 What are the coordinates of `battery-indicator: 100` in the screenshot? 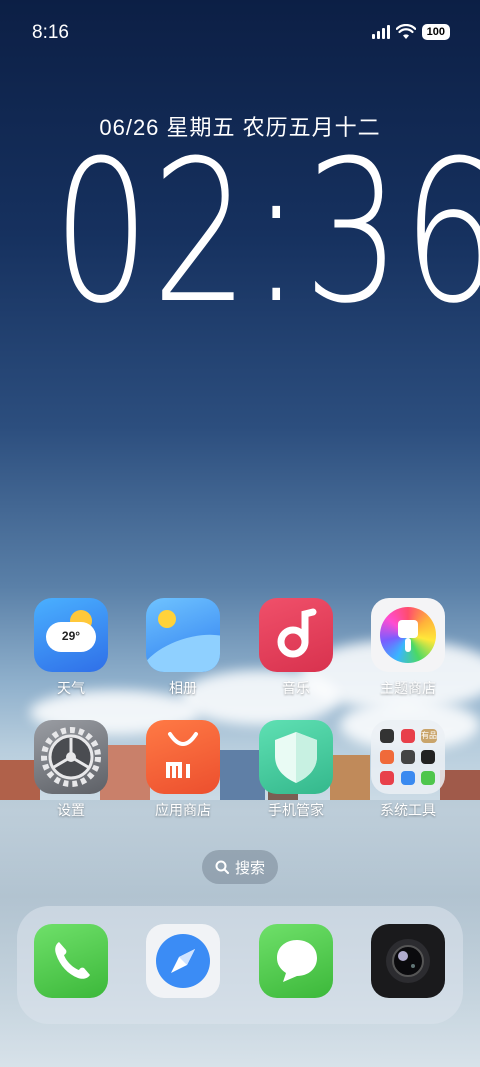 It's located at (435, 32).